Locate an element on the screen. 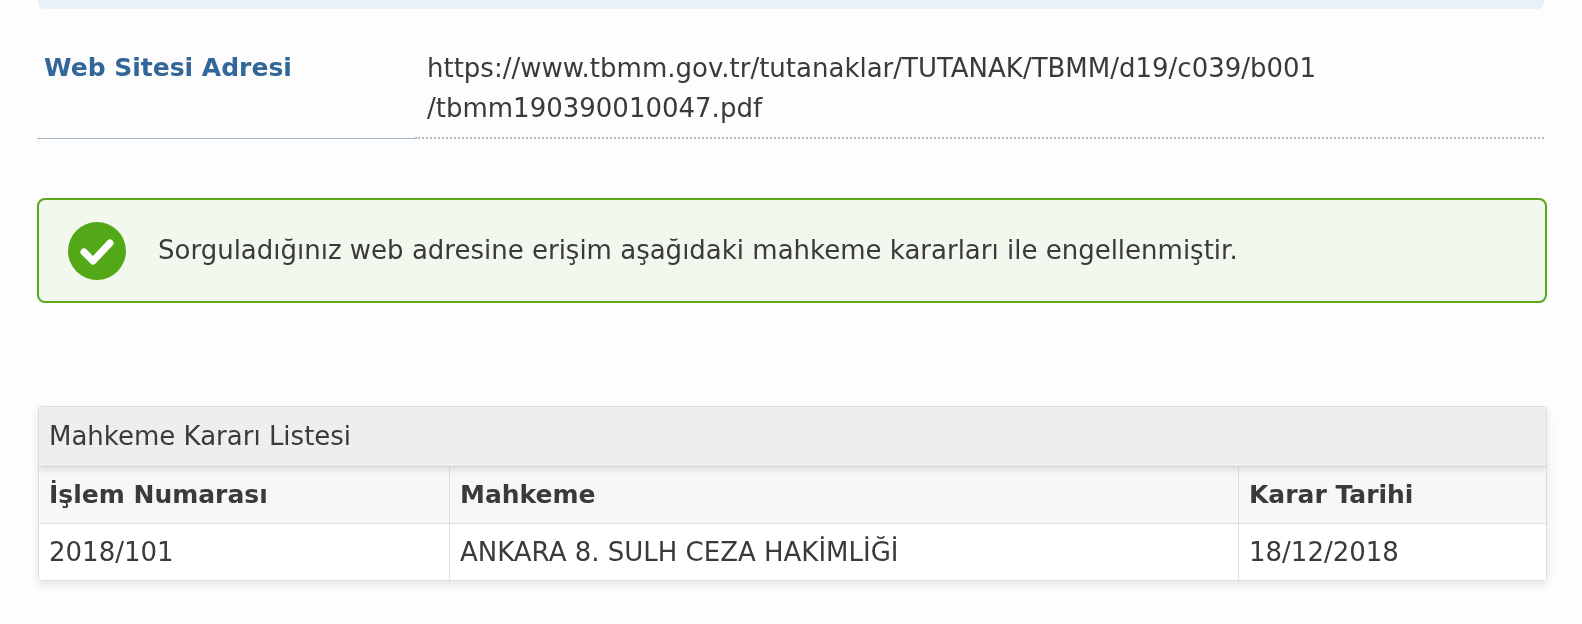 This screenshot has height=624, width=1582. field-label: Web Sitesi Adresi is located at coordinates (168, 68).